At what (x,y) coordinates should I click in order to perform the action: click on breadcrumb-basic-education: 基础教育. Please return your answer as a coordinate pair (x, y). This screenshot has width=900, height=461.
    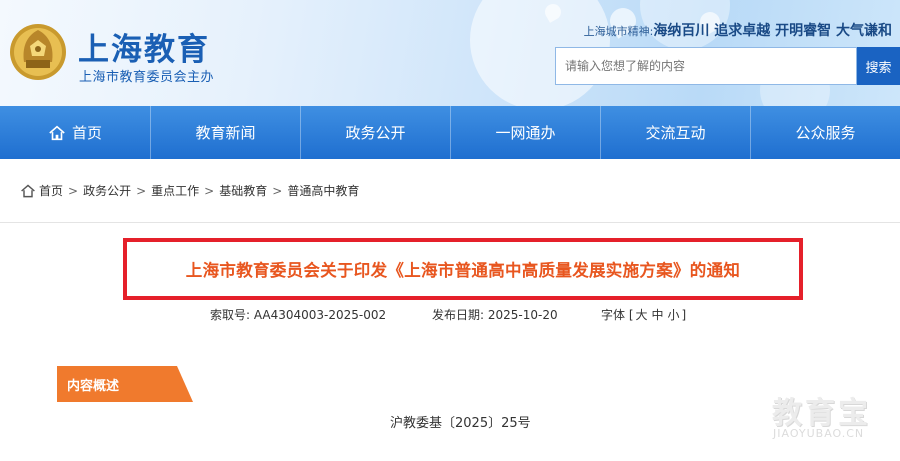
    Looking at the image, I should click on (243, 190).